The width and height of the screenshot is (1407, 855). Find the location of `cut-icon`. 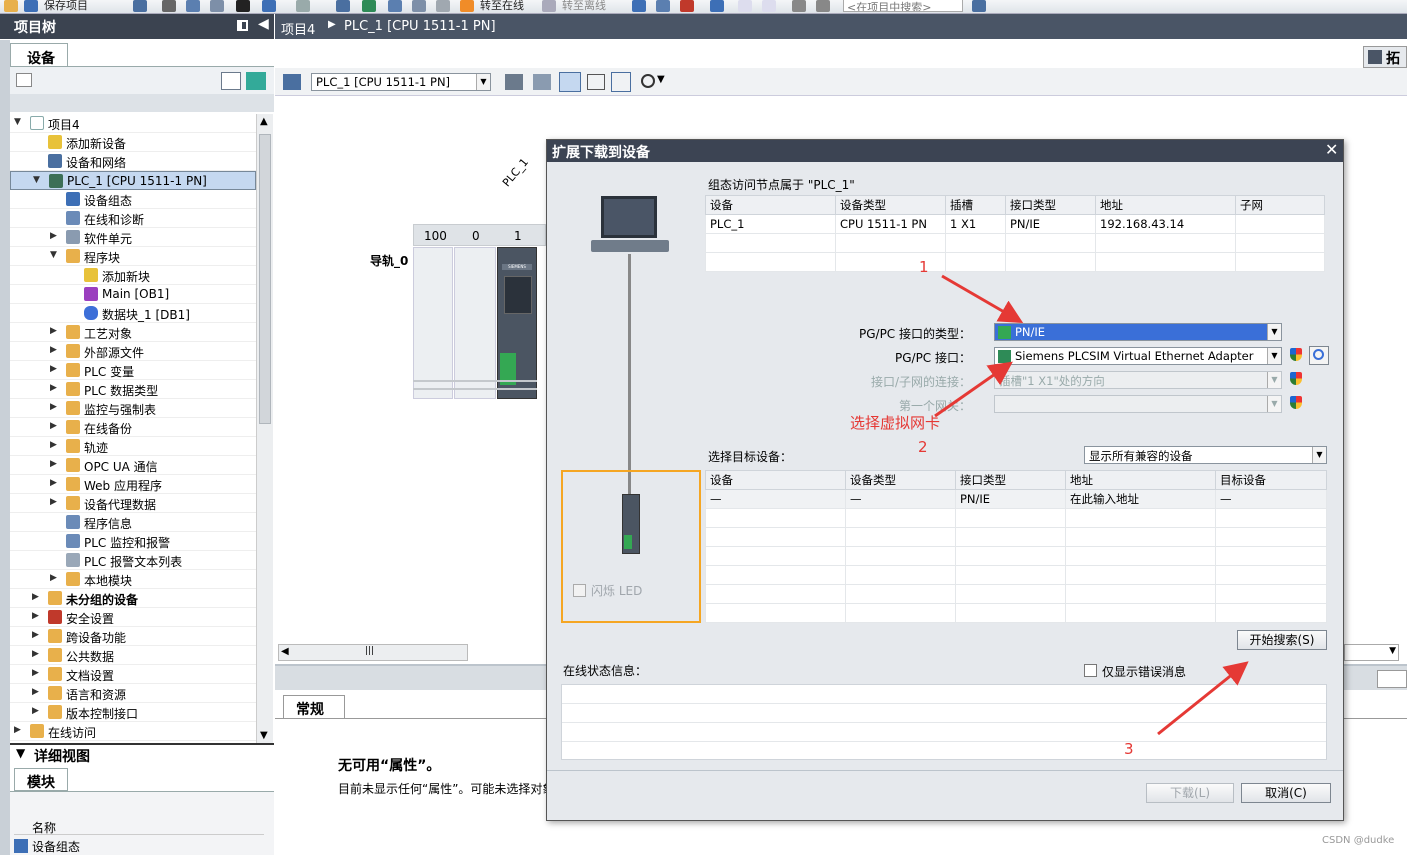

cut-icon is located at coordinates (169, 6).